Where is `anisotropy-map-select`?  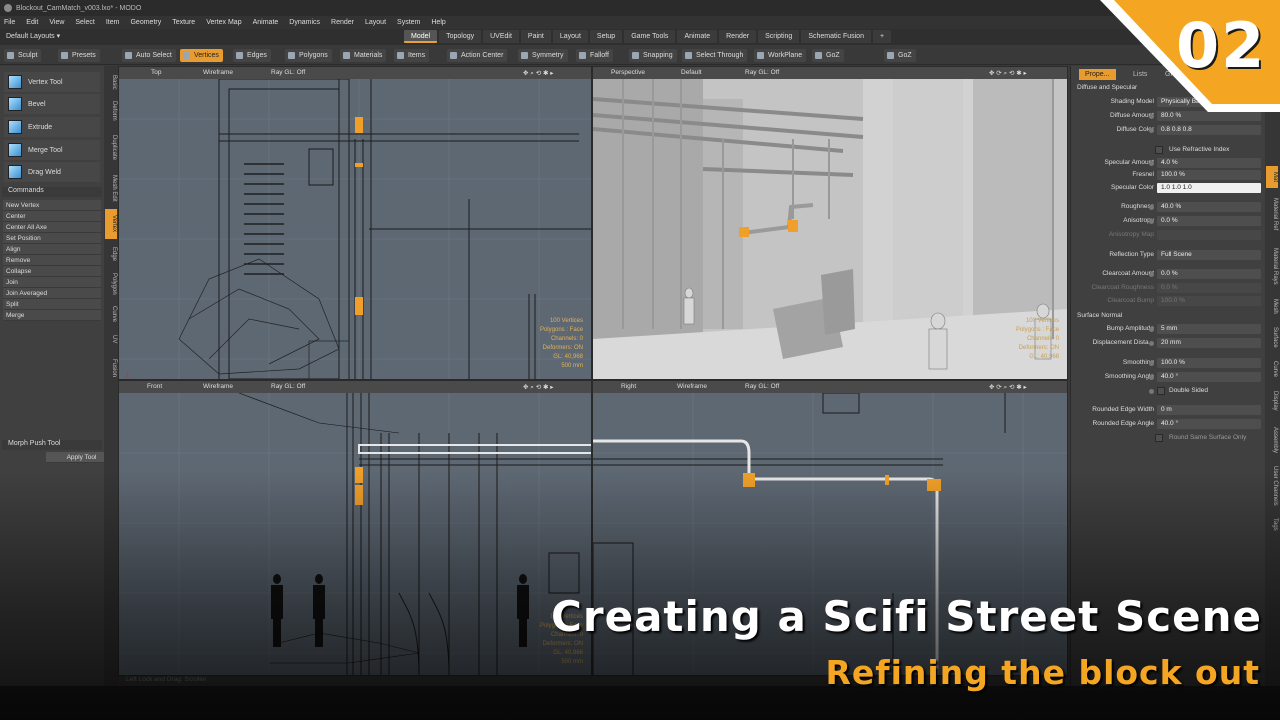 anisotropy-map-select is located at coordinates (1209, 235).